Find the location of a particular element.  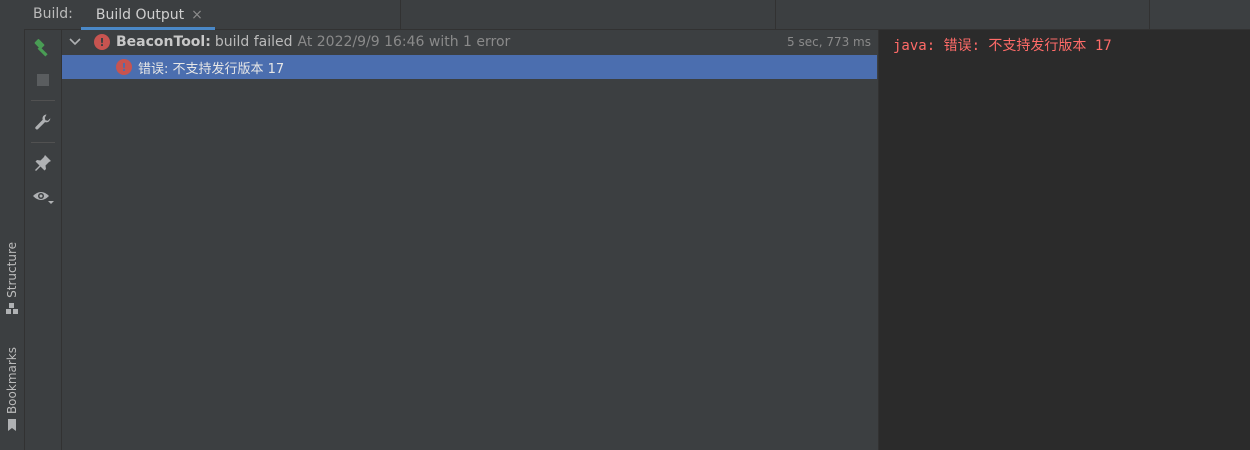

chevron-down-icon is located at coordinates (75, 42).